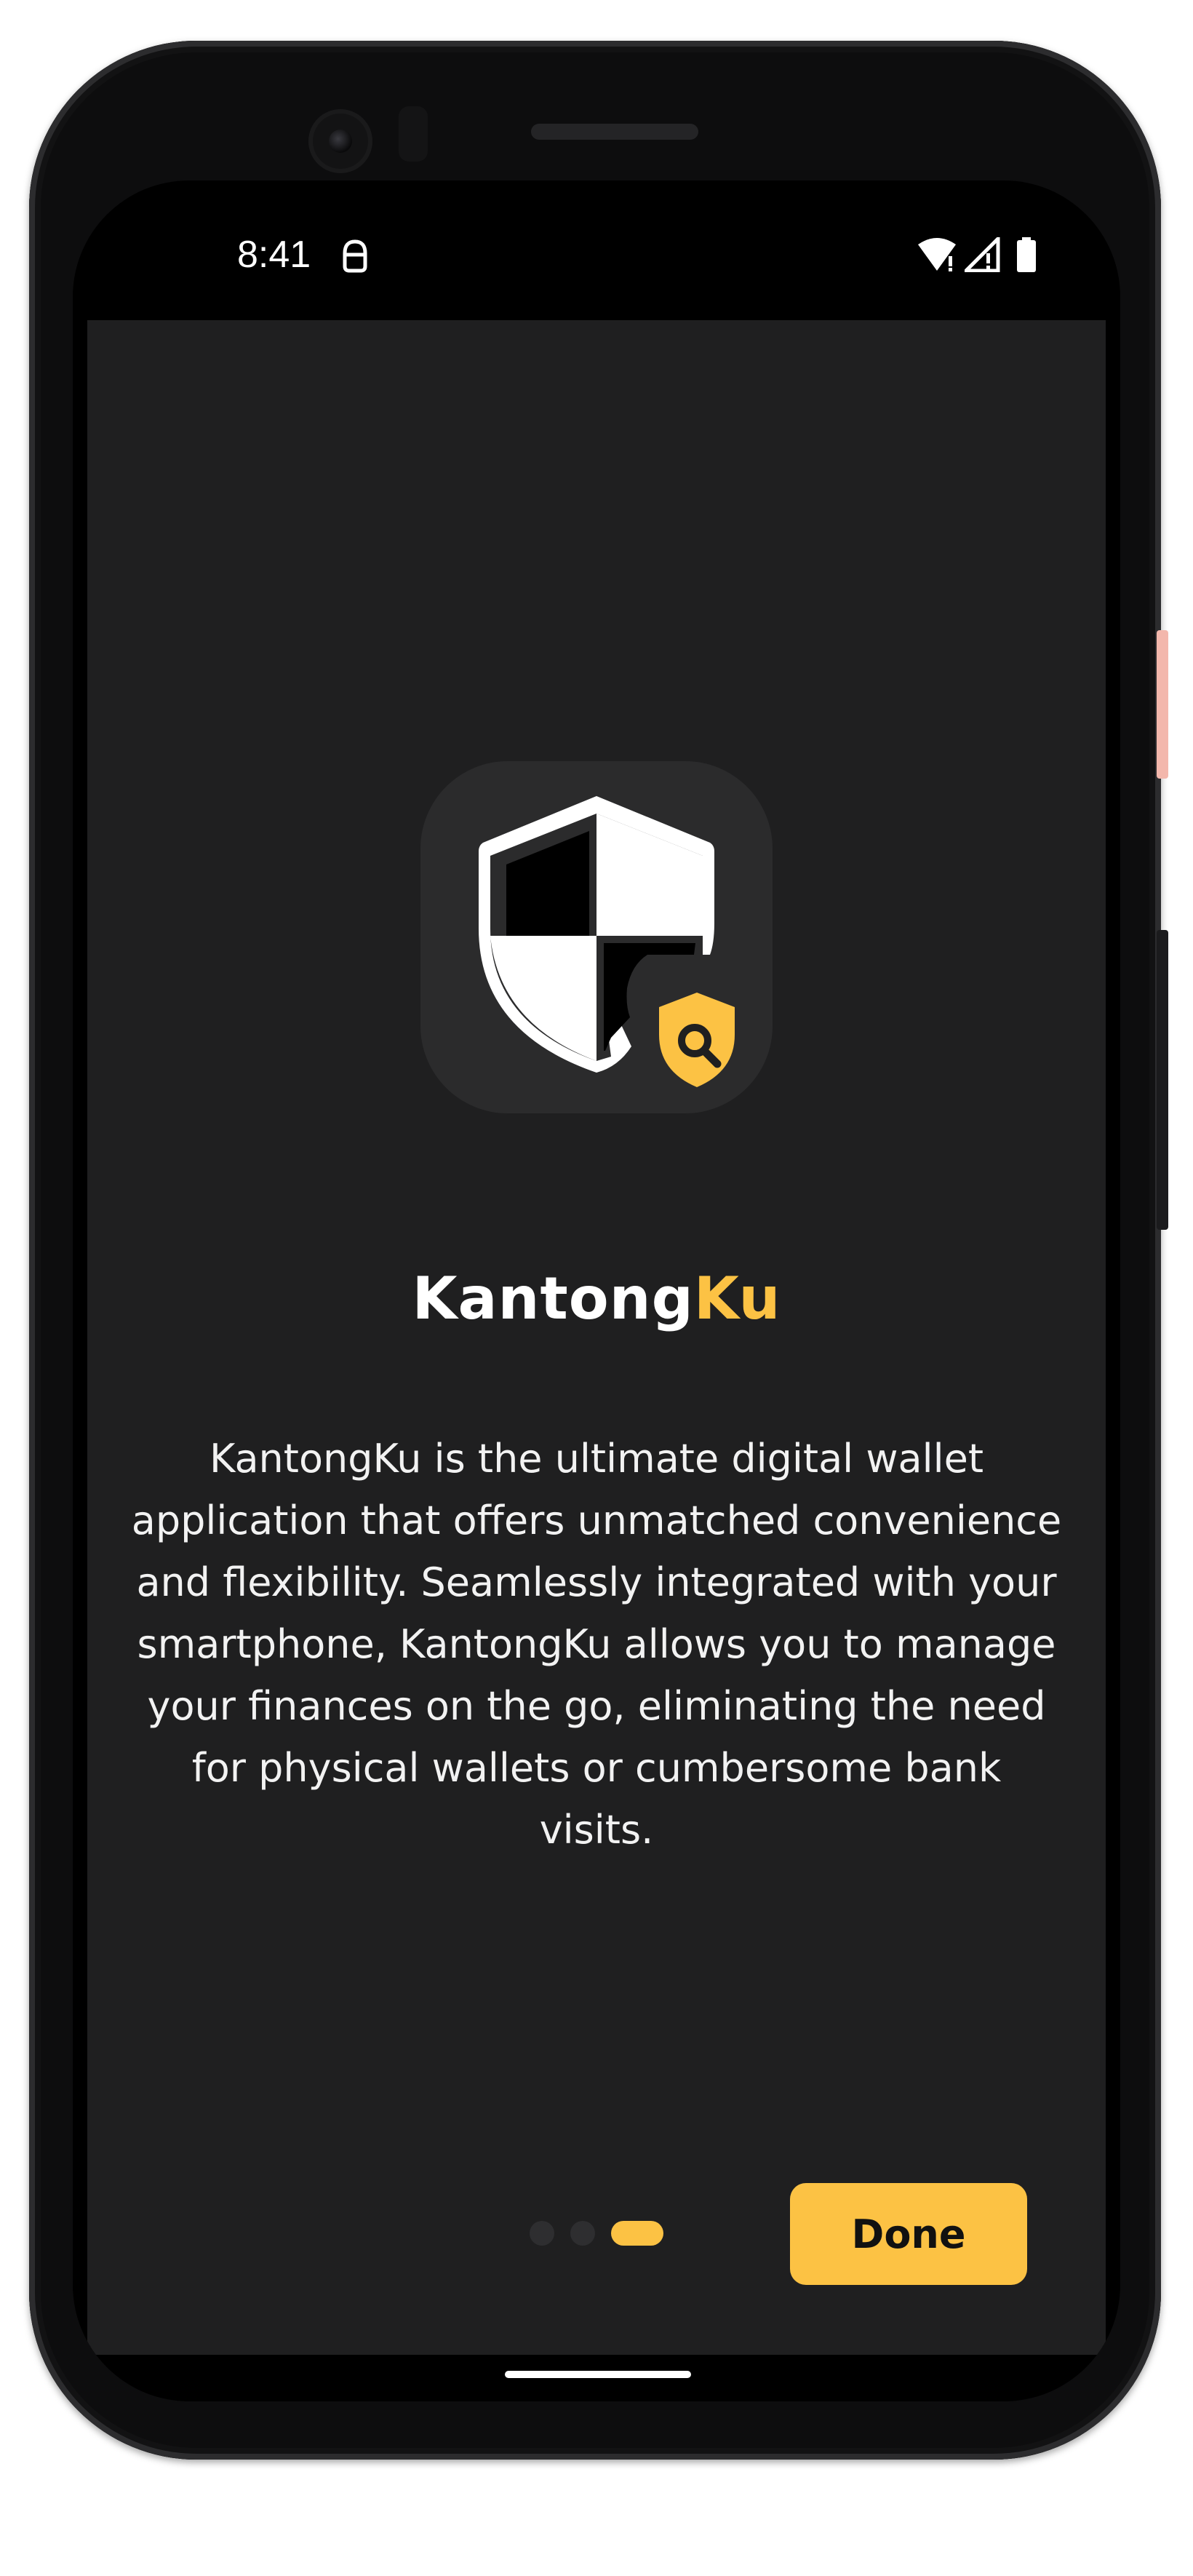 The width and height of the screenshot is (1193, 2576). What do you see at coordinates (413, 134) in the screenshot?
I see `proximity-sensor` at bounding box center [413, 134].